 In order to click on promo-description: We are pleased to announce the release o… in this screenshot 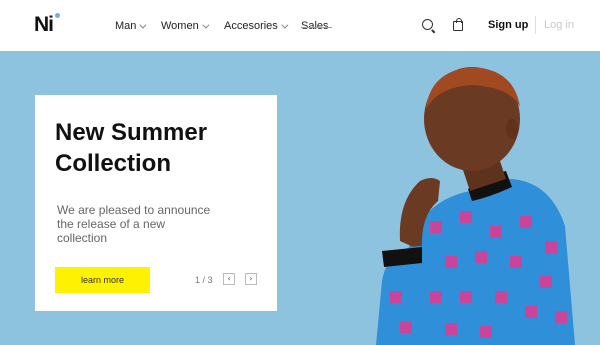, I will do `click(134, 224)`.